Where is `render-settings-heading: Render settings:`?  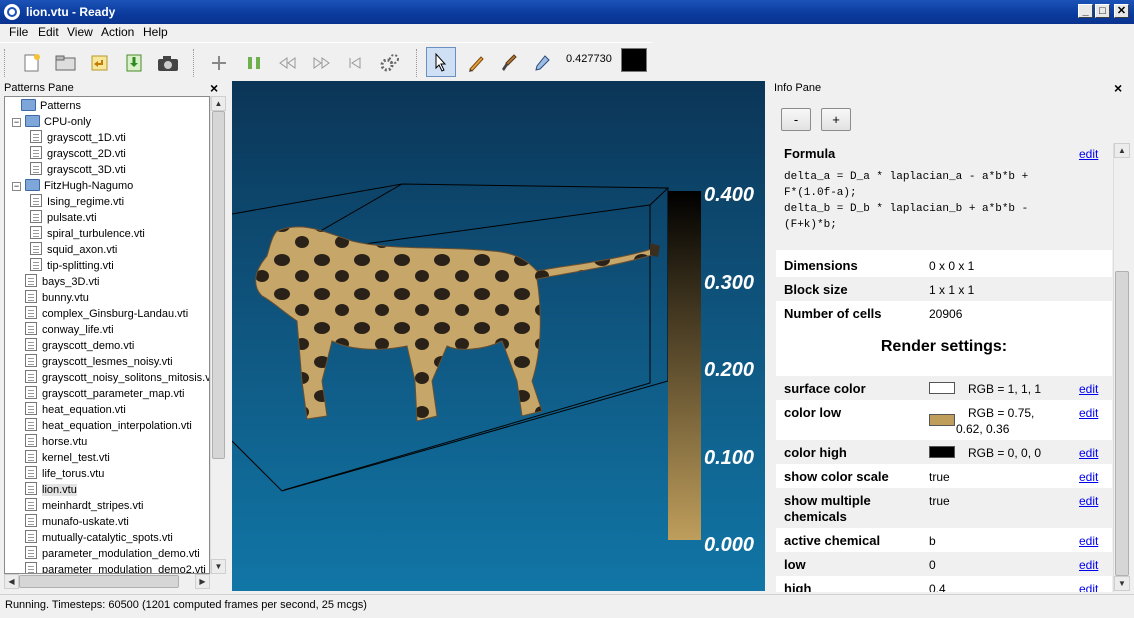
render-settings-heading: Render settings: is located at coordinates (944, 346).